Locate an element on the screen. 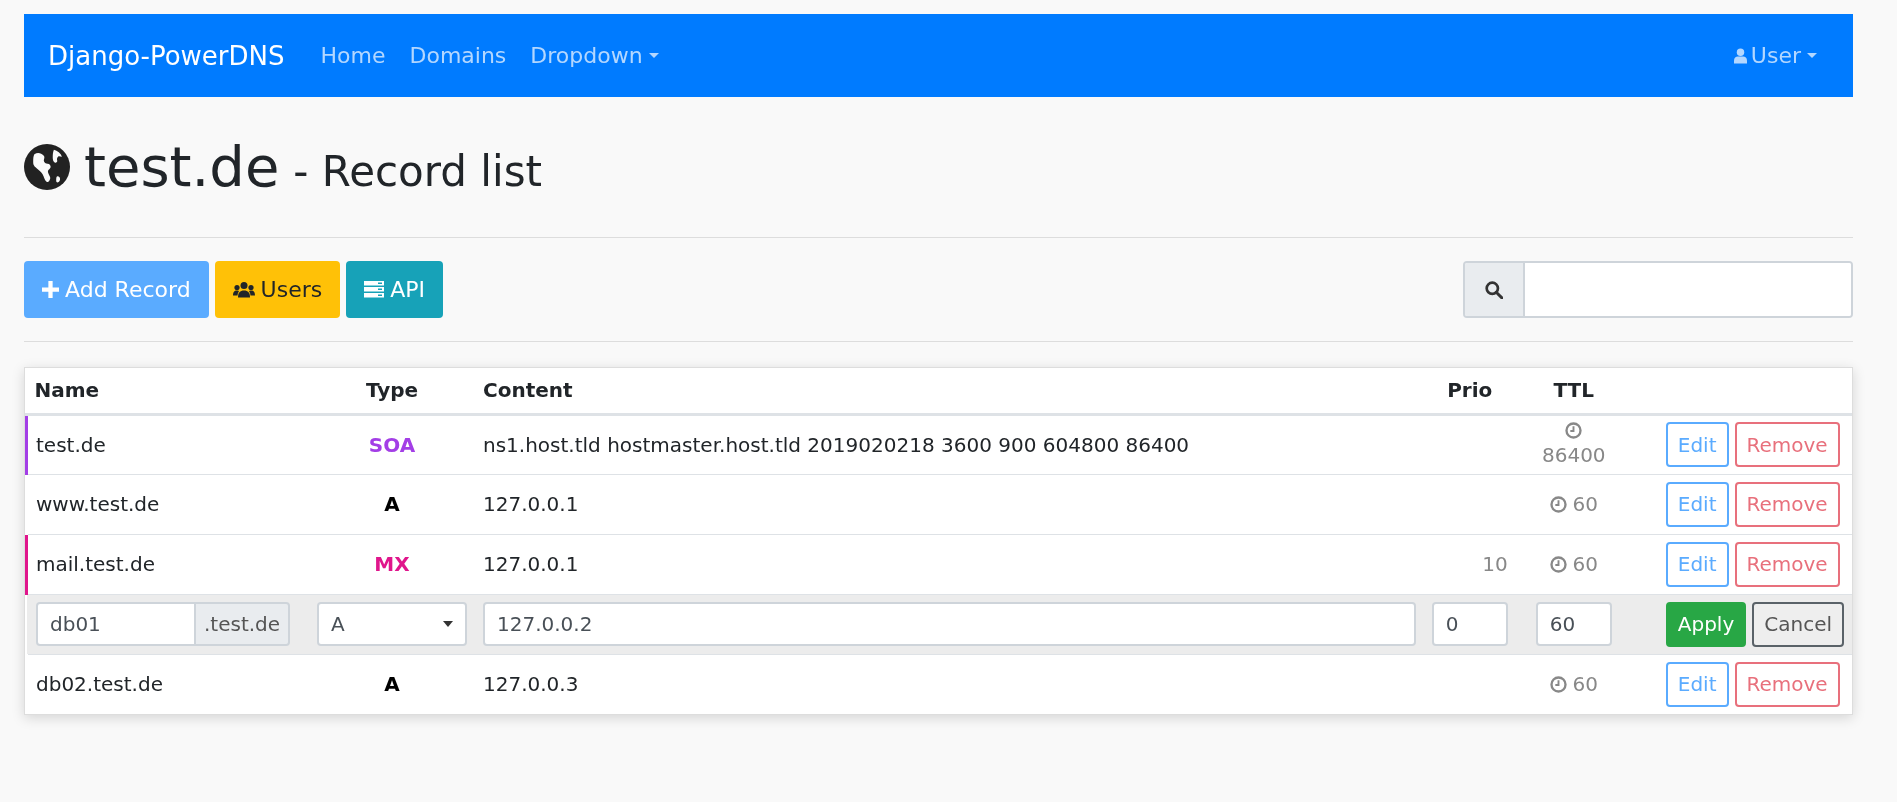  table-cell: ns1.host.tld hostmaster.host.tld 2019020218 3600 900 604800 86400 is located at coordinates (949, 444).